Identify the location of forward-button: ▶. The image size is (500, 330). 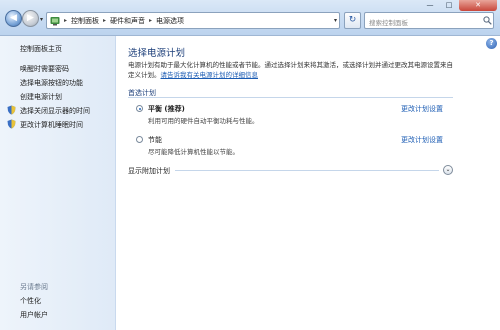
(30, 18).